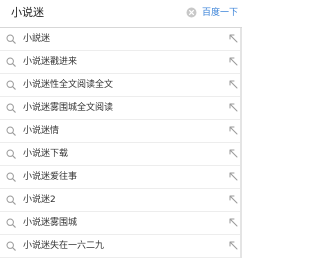 The image size is (320, 269). I want to click on suggestion-item: 小说迷性全文阅读全文, so click(121, 85).